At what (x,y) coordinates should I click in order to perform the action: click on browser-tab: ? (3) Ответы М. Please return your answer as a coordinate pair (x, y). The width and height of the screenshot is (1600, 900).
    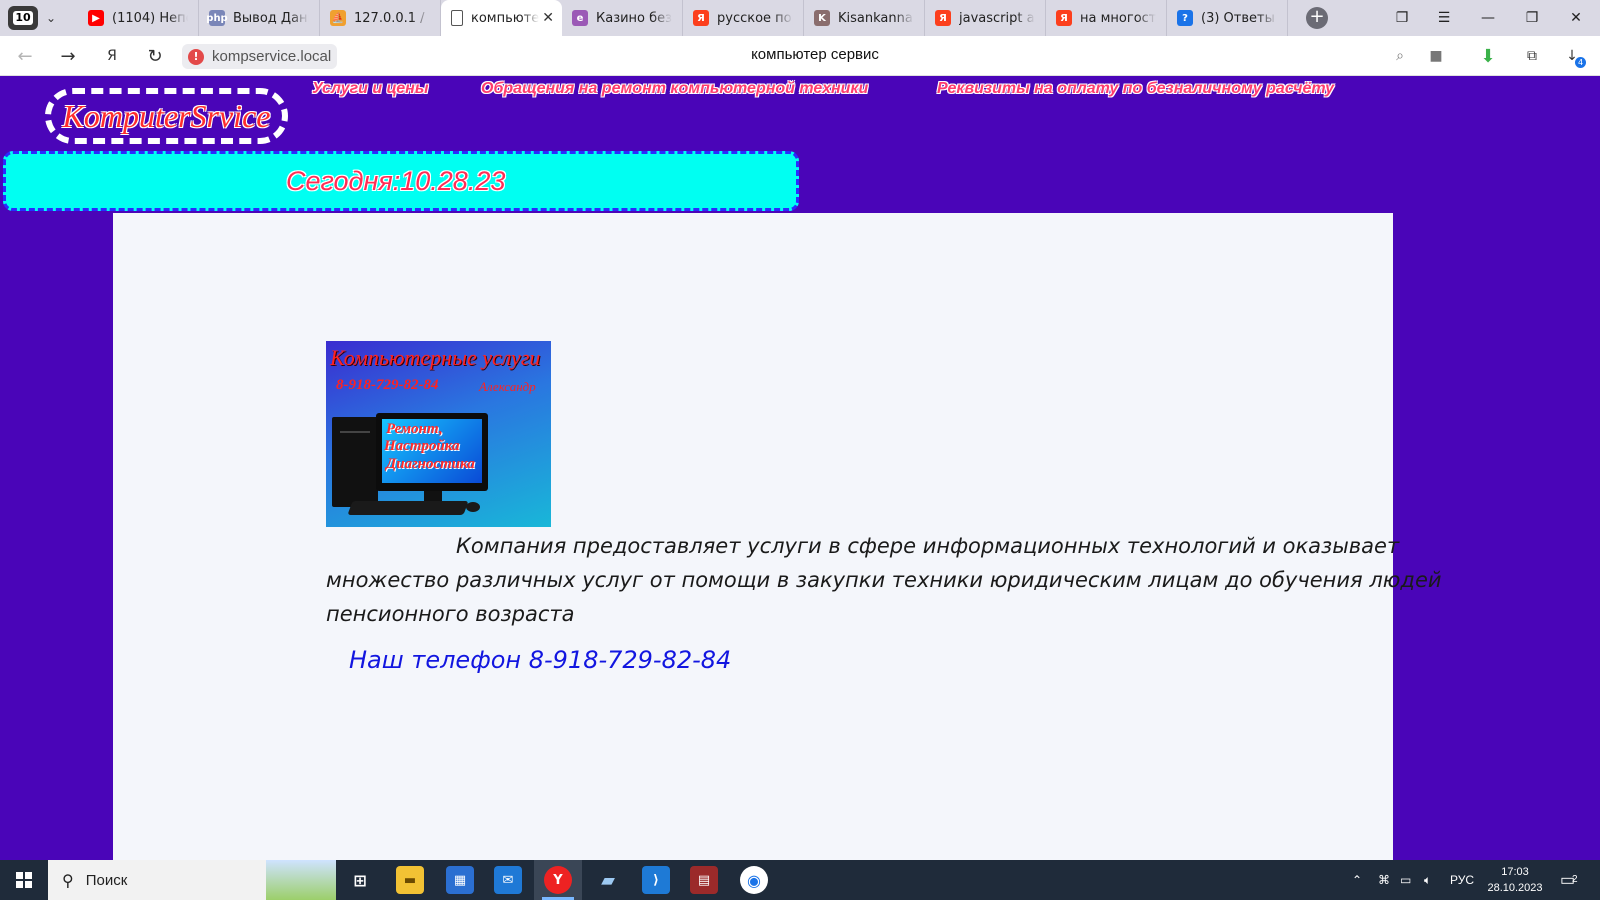
    Looking at the image, I should click on (1227, 18).